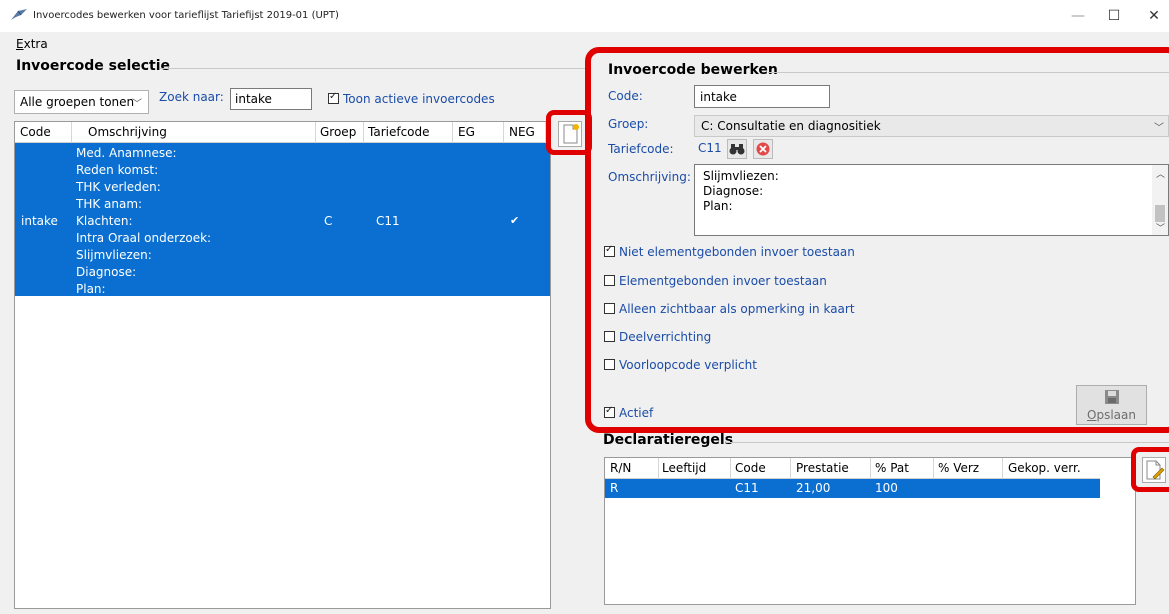 The width and height of the screenshot is (1169, 614). I want to click on active-only-checkbox: Toon actieve invoercodes, so click(411, 98).